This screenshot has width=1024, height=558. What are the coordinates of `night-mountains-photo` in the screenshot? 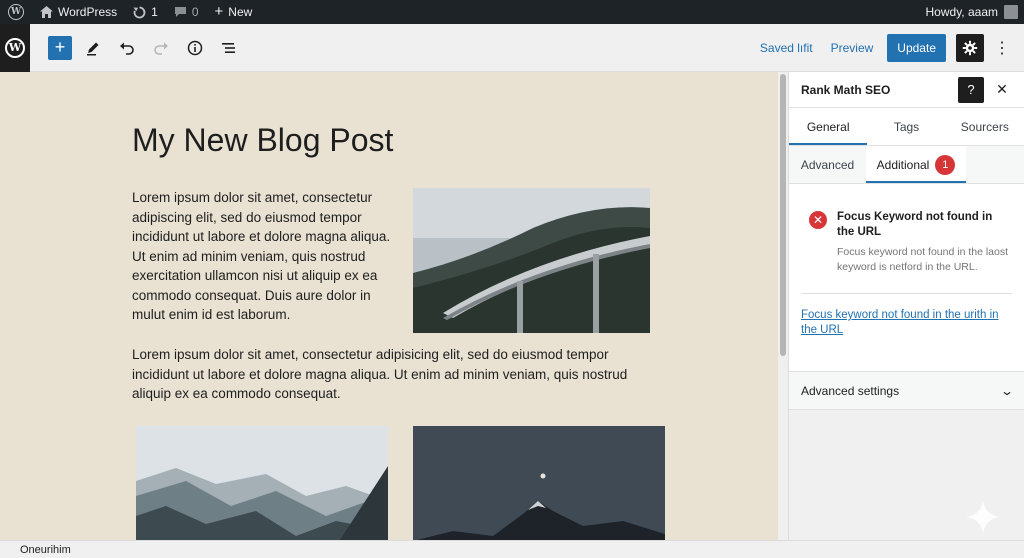 It's located at (539, 483).